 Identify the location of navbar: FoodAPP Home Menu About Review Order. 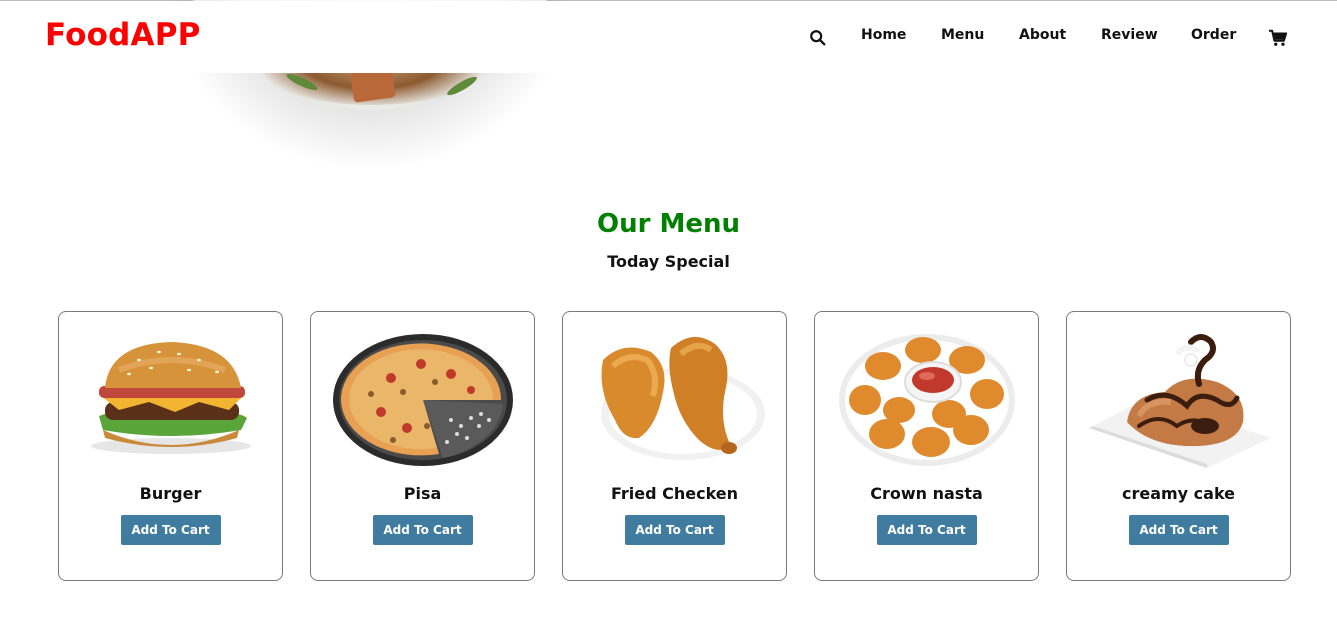
(668, 37).